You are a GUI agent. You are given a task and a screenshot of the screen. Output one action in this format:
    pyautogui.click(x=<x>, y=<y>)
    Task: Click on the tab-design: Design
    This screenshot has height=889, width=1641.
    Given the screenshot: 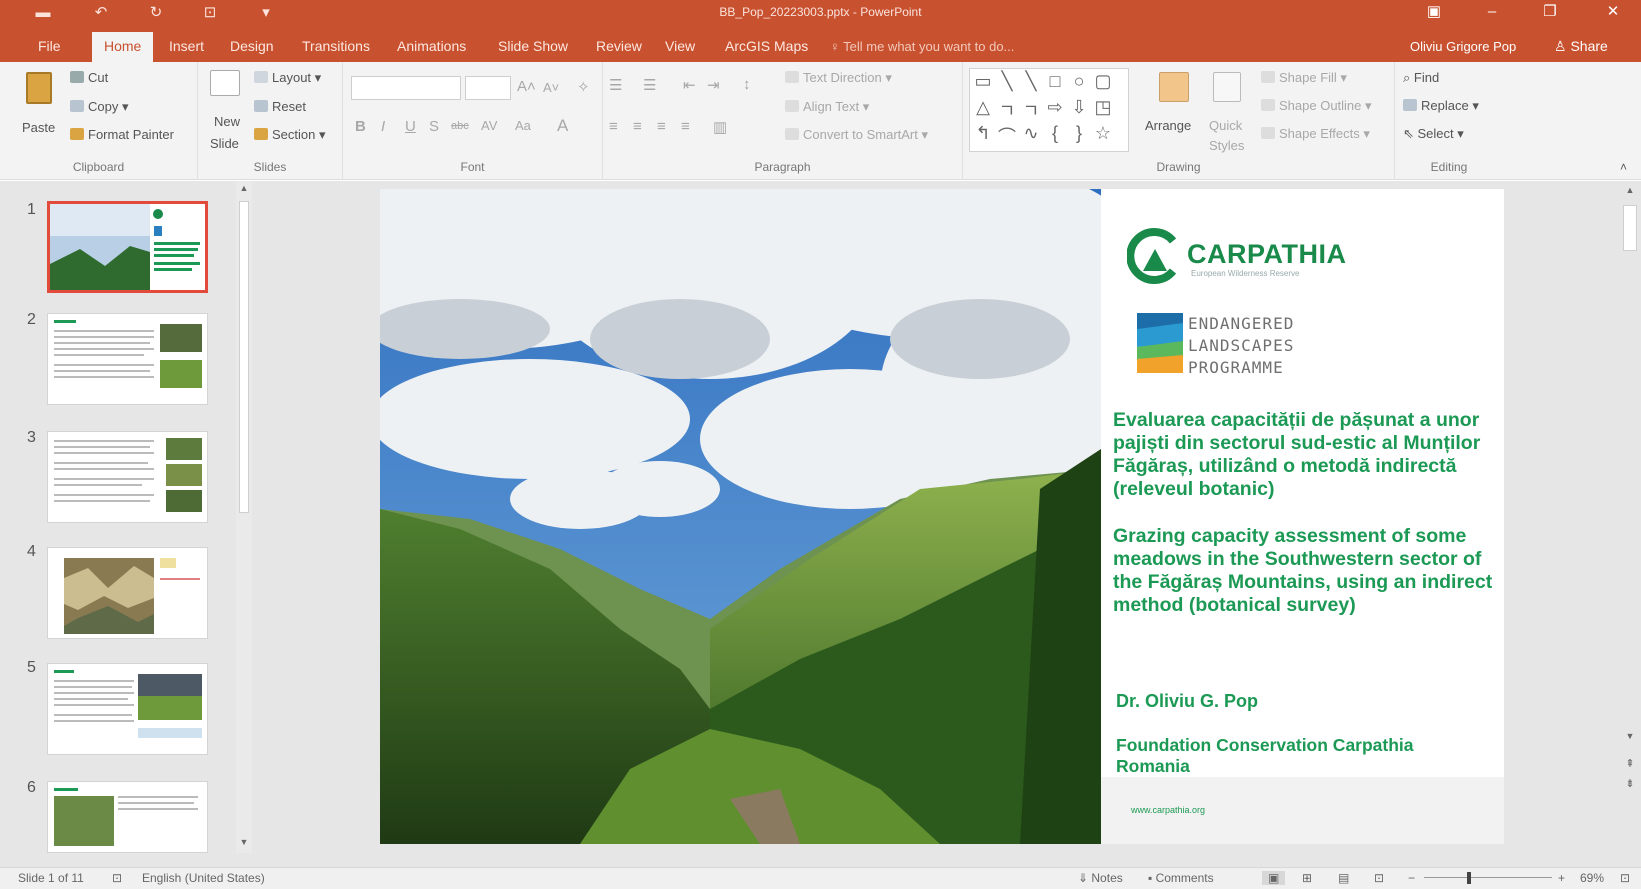 What is the action you would take?
    pyautogui.click(x=252, y=48)
    